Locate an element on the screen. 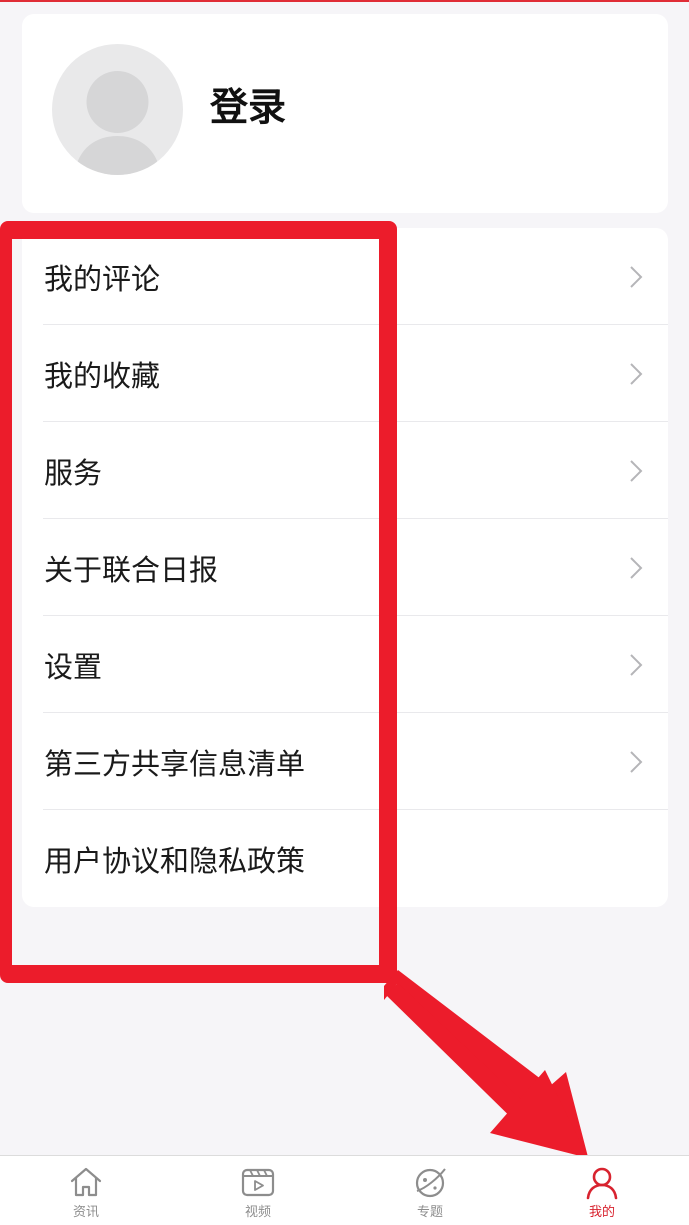 This screenshot has height=1225, width=689. avatar is located at coordinates (117, 109).